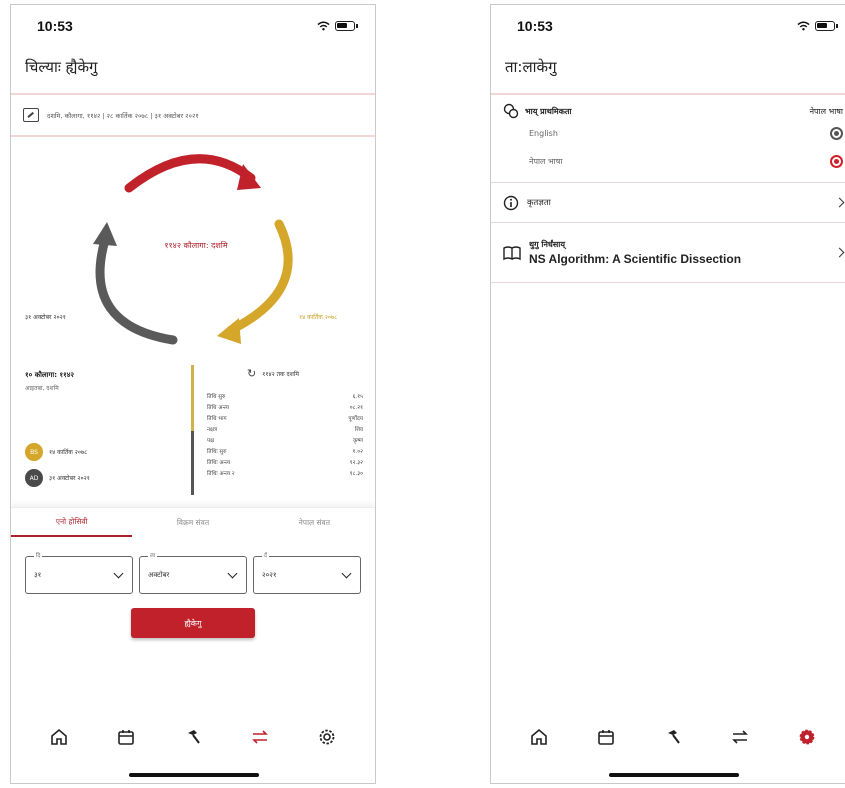 The image size is (845, 788). What do you see at coordinates (153, 555) in the screenshot?
I see `select-label: ला` at bounding box center [153, 555].